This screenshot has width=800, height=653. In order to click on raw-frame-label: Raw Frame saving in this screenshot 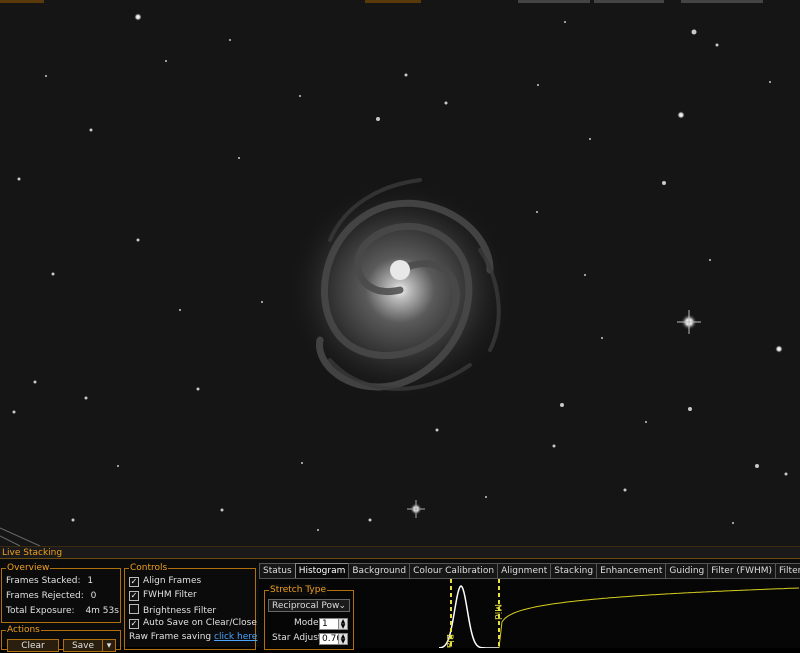, I will do `click(170, 637)`.